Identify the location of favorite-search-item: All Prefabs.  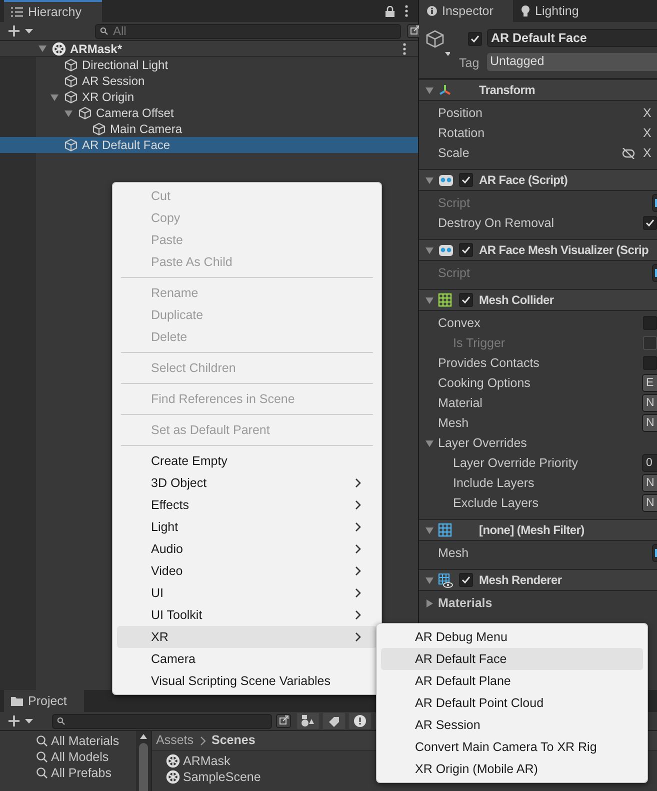
(86, 773).